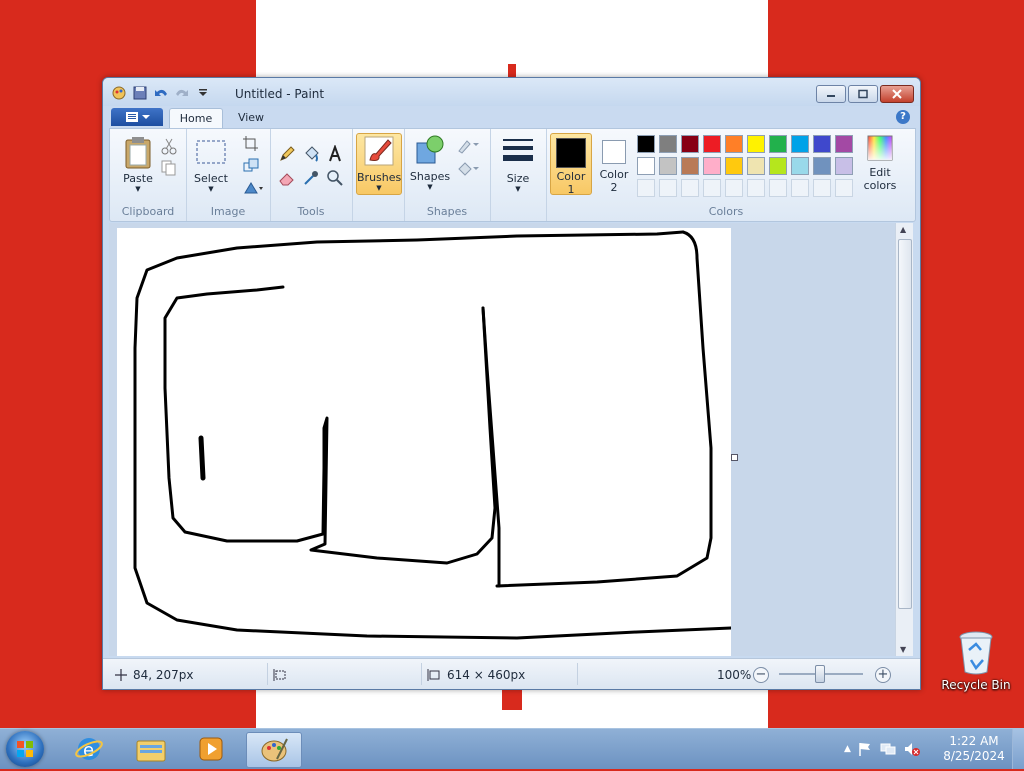 The image size is (1024, 771). I want to click on customize-qat-icon, so click(203, 93).